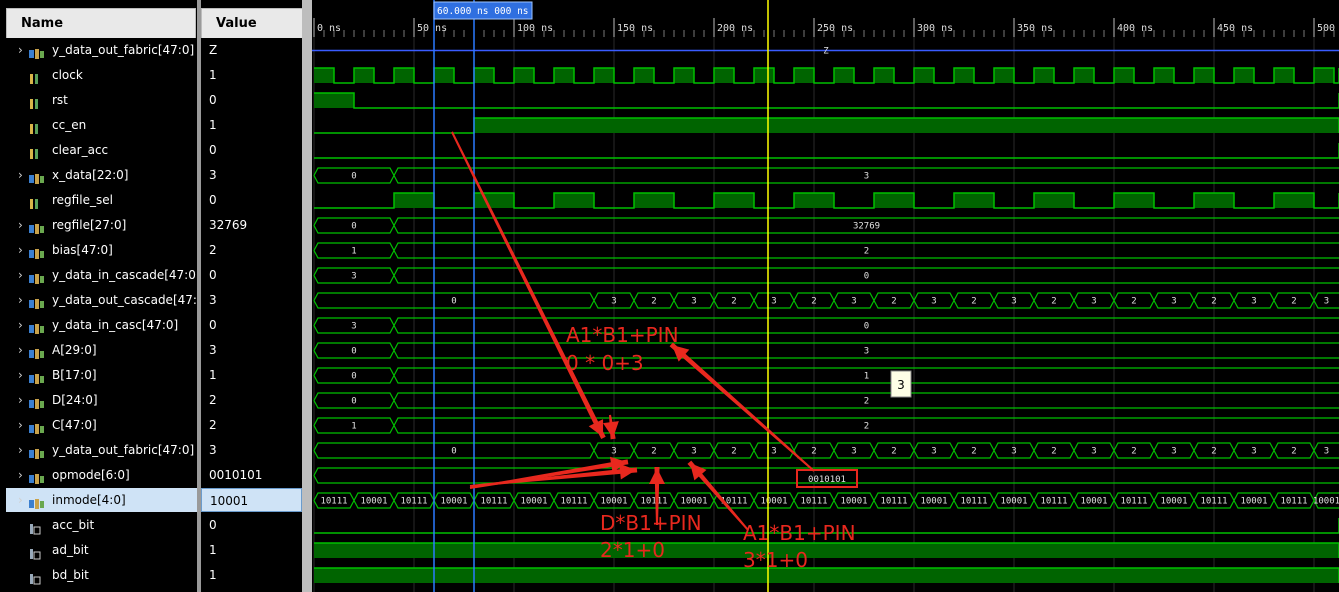 This screenshot has width=1339, height=592. Describe the element at coordinates (67, 75) in the screenshot. I see `signal-name: clock` at that location.